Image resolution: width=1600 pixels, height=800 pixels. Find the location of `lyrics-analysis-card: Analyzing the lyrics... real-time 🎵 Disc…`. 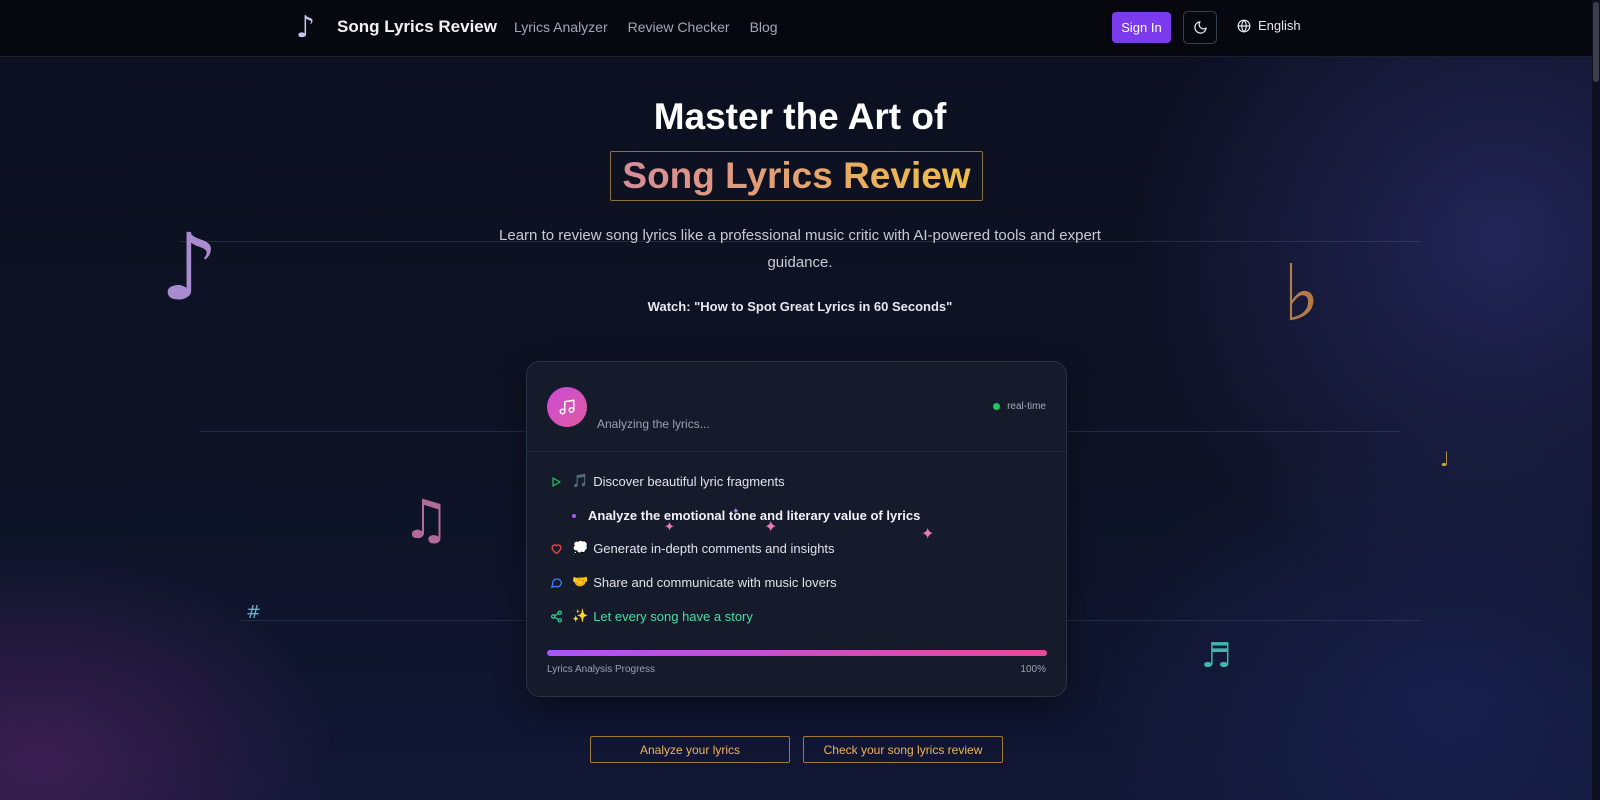

lyrics-analysis-card: Analyzing the lyrics... real-time 🎵 Disc… is located at coordinates (796, 529).